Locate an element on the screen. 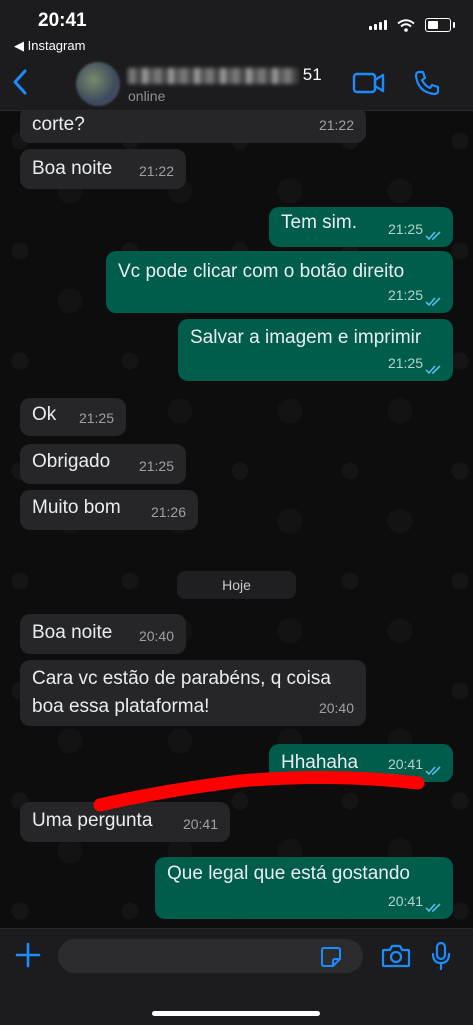  message-incoming: corte? 21:22 is located at coordinates (193, 127).